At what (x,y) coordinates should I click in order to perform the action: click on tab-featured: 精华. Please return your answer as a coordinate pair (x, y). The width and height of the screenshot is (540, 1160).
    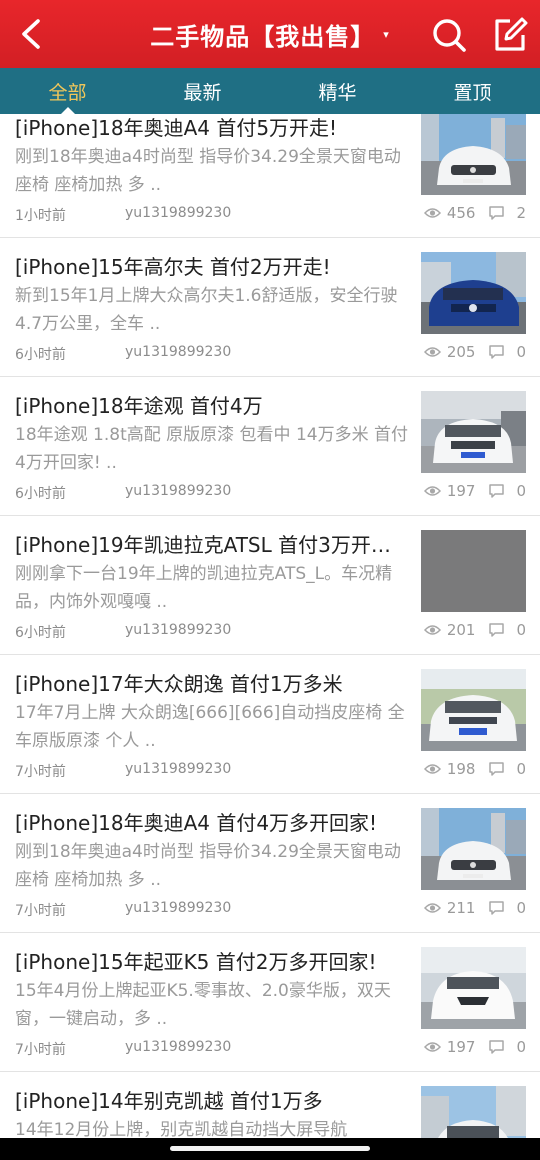
    Looking at the image, I should click on (337, 91).